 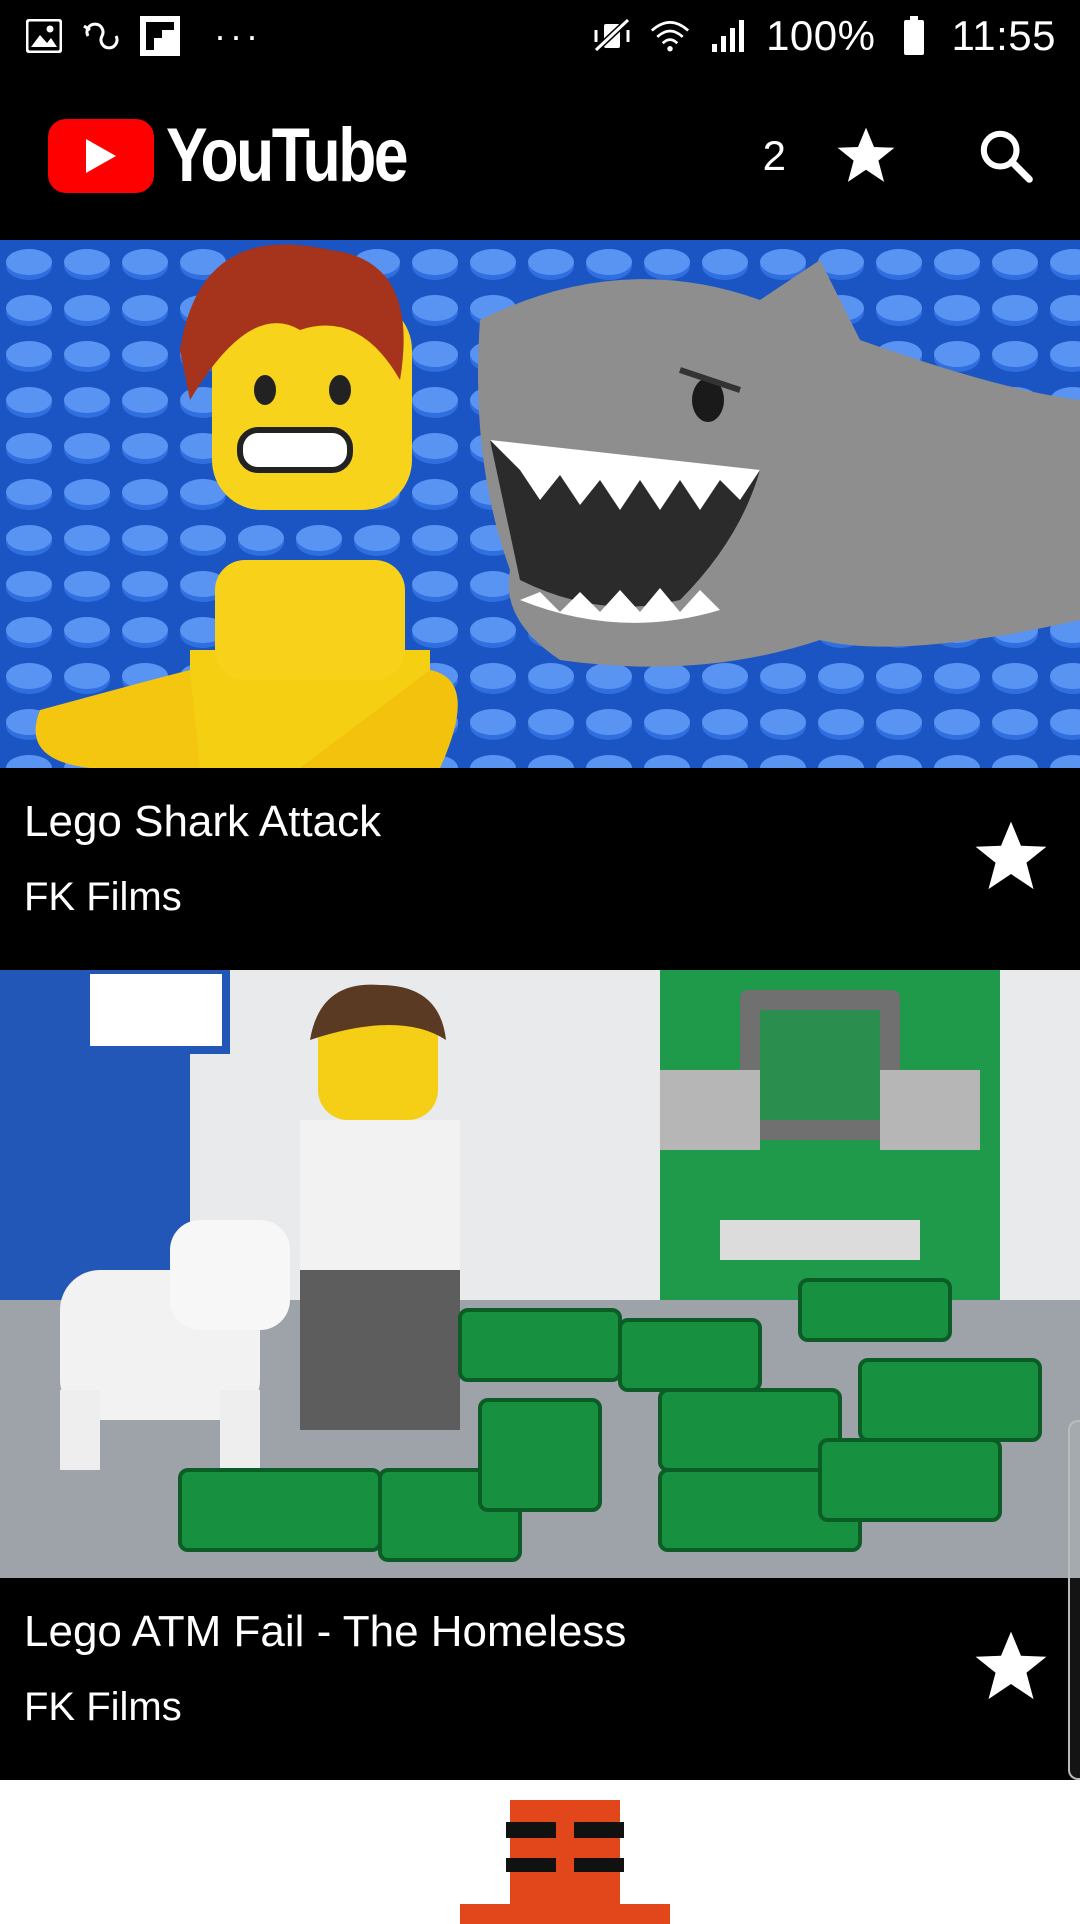 What do you see at coordinates (821, 35) in the screenshot?
I see `battery-percent: 100%` at bounding box center [821, 35].